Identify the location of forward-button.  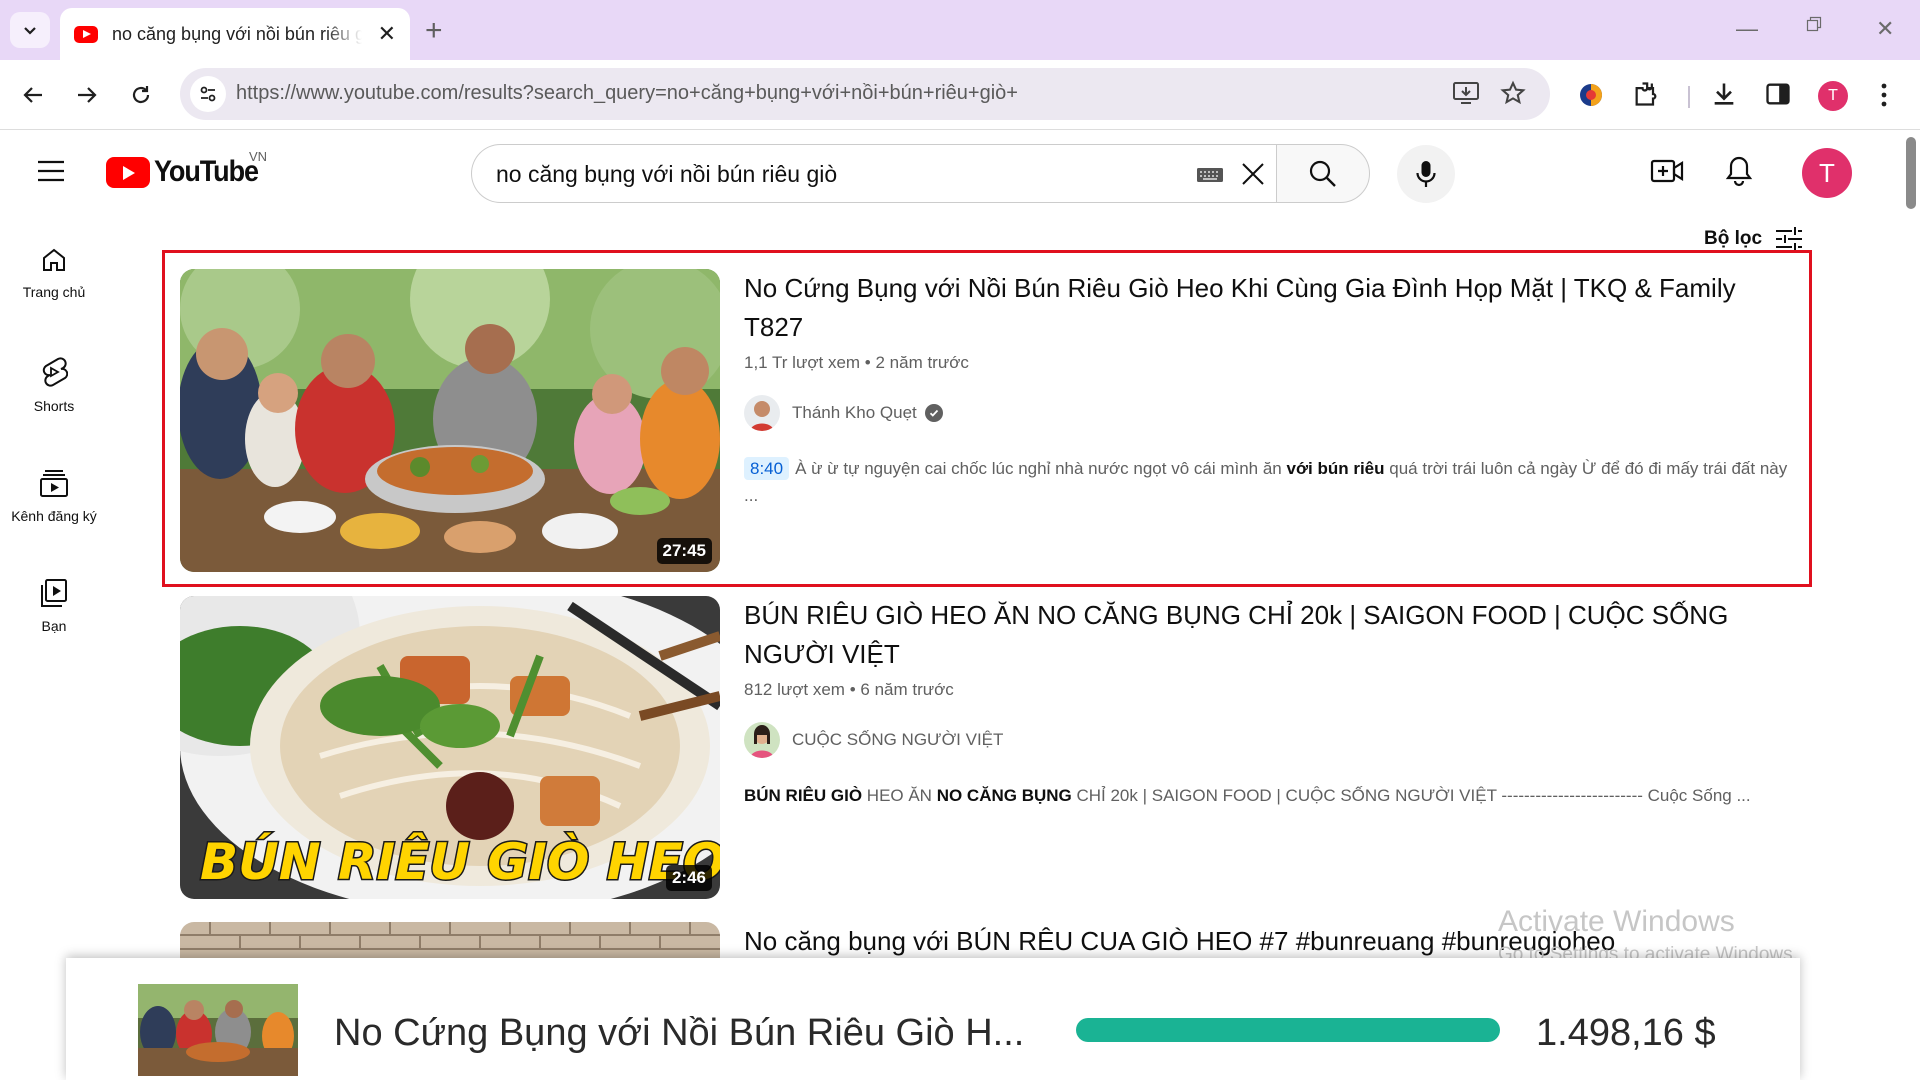
(87, 95).